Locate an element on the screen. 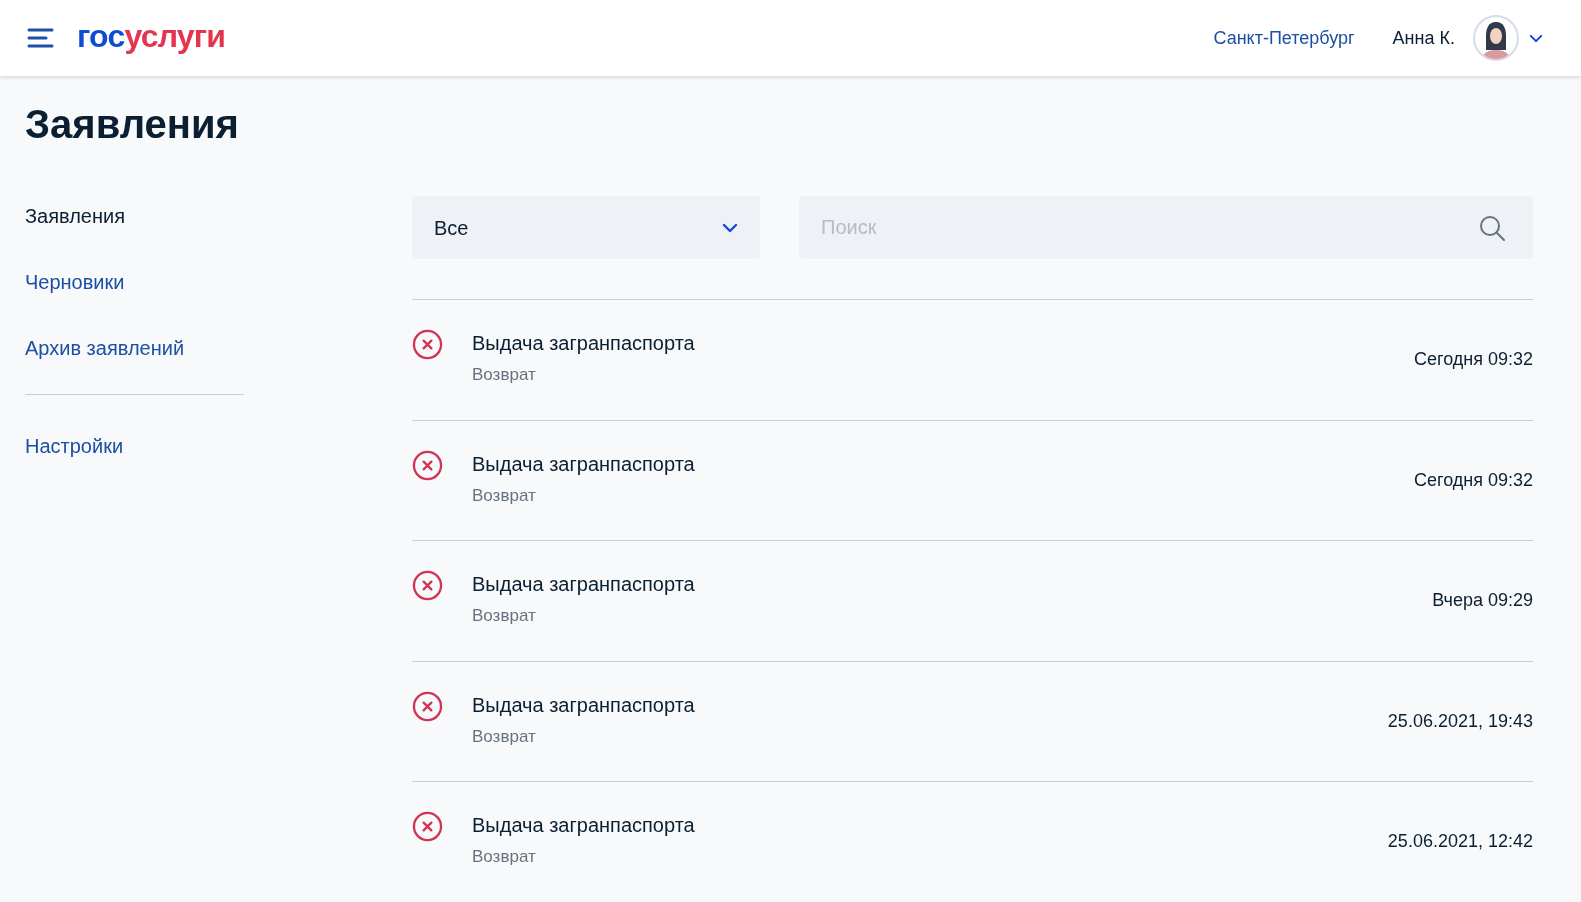 This screenshot has height=902, width=1581. sidebar-link: Архив заявлений is located at coordinates (105, 348).